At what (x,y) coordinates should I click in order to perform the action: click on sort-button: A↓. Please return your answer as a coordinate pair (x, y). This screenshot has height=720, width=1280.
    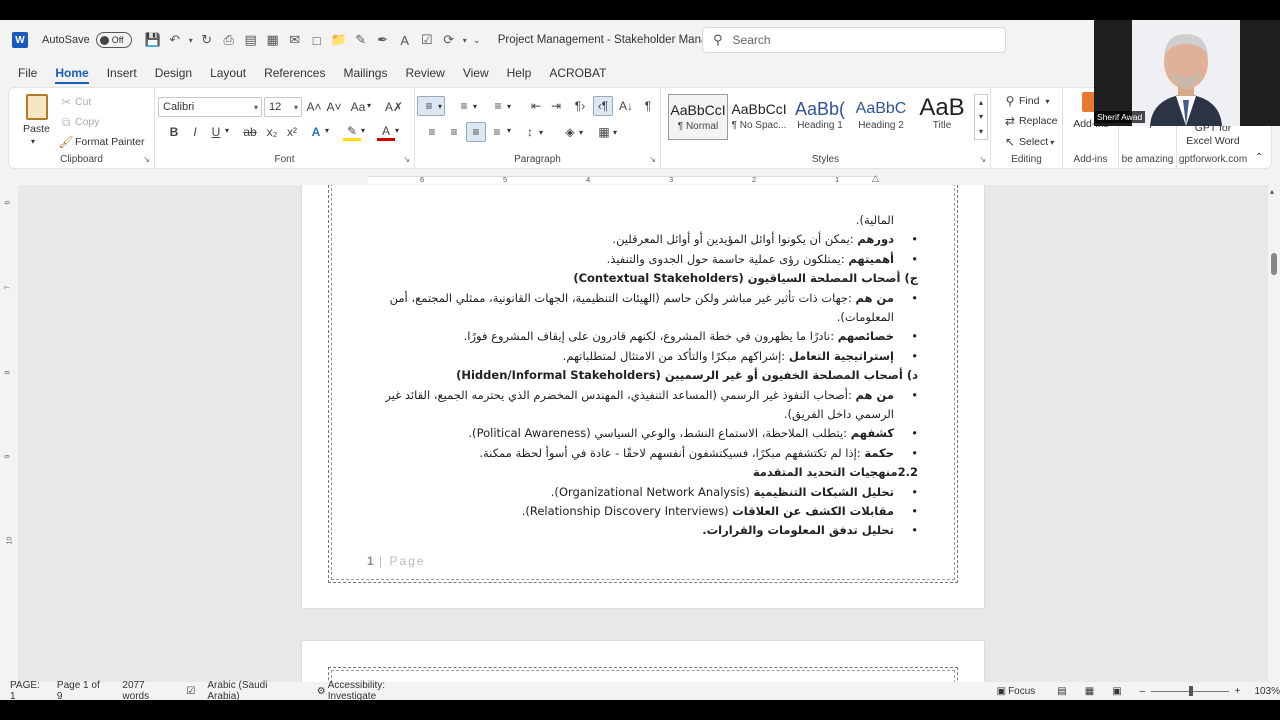
    Looking at the image, I should click on (626, 106).